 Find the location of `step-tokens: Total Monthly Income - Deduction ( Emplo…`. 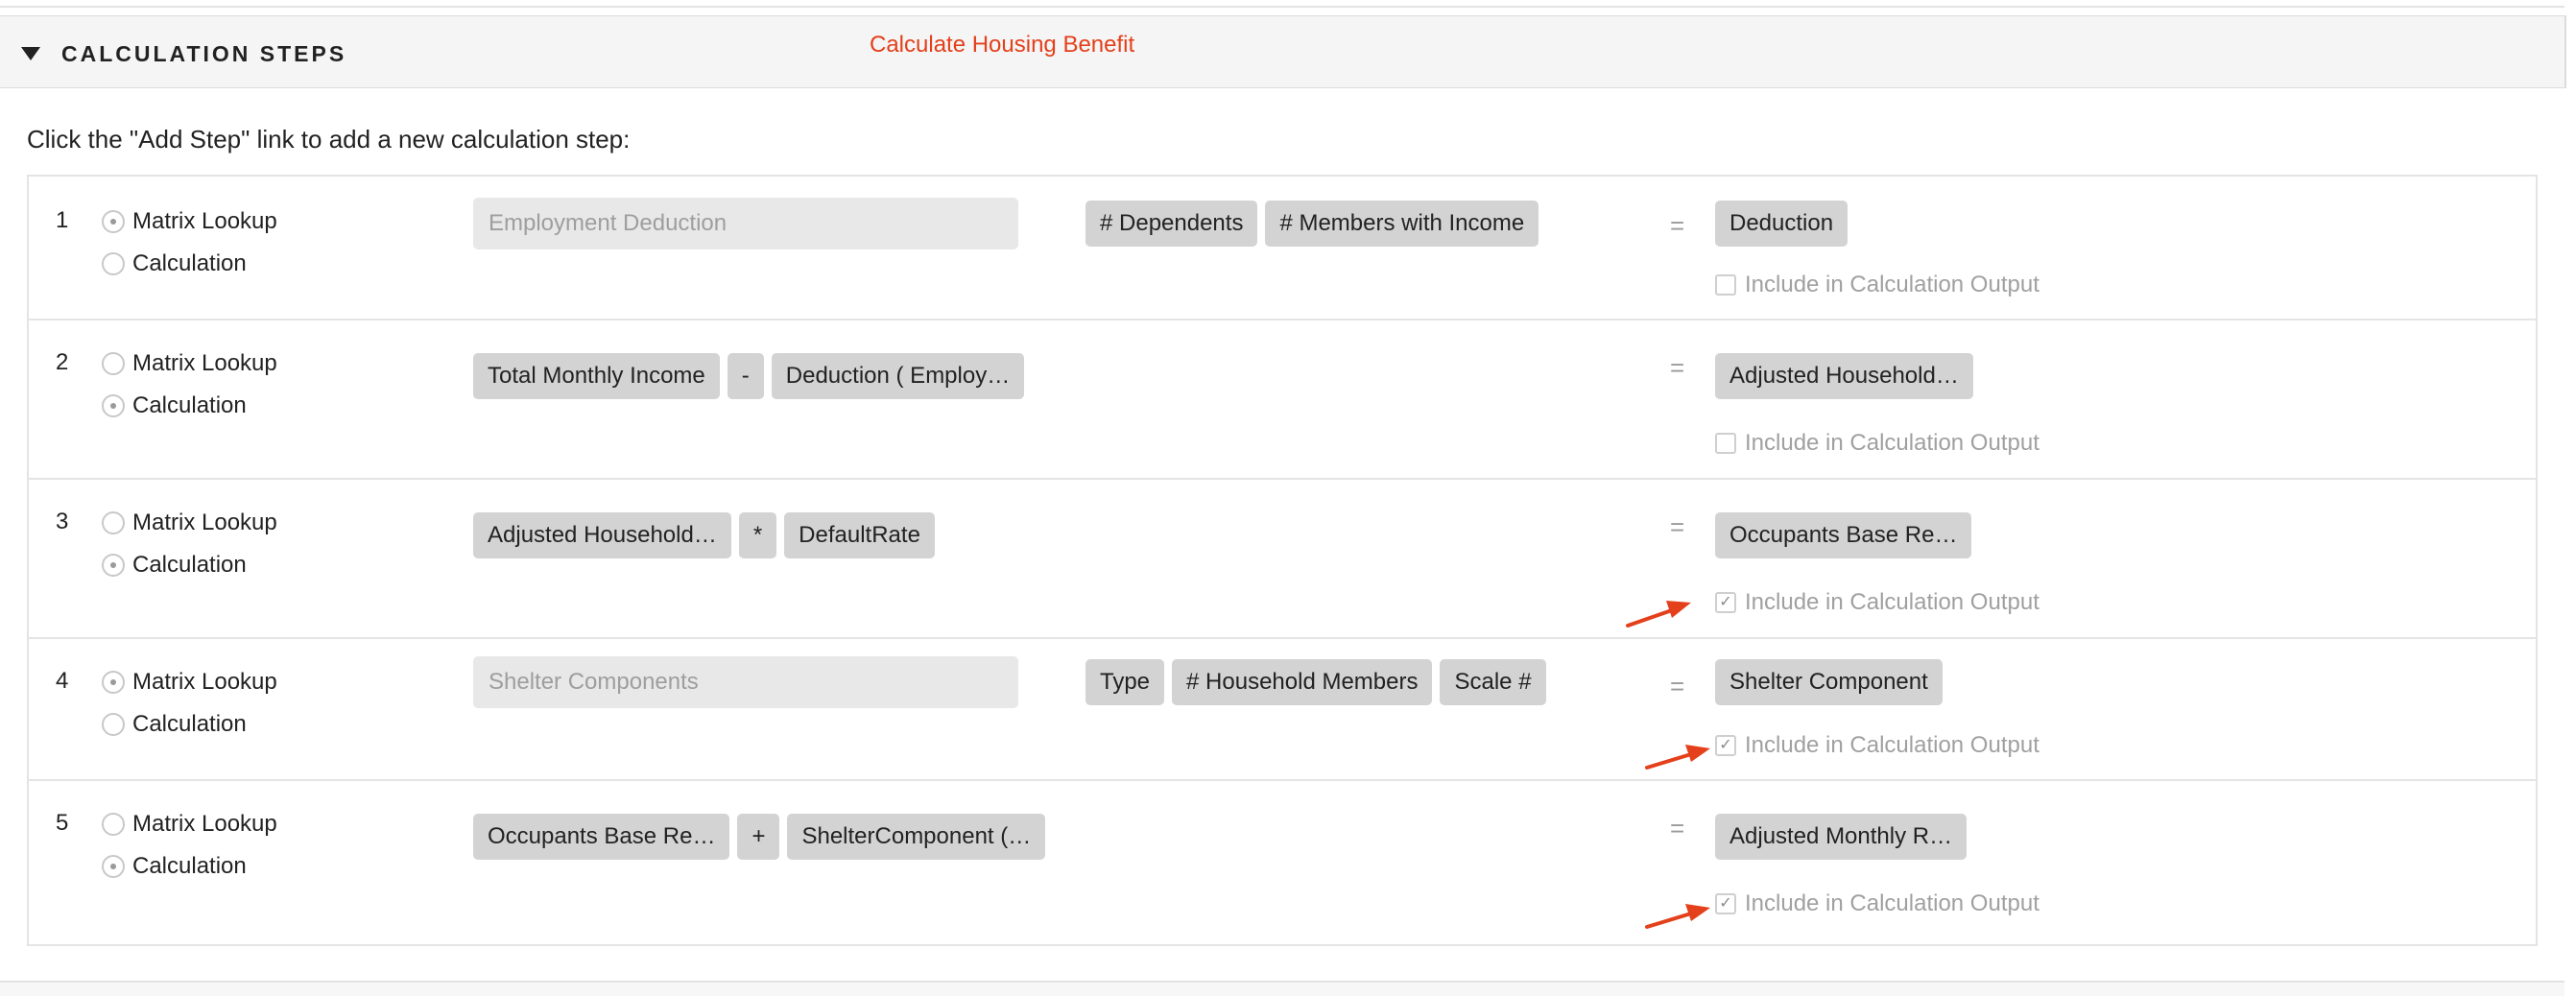

step-tokens: Total Monthly Income - Deduction ( Emplo… is located at coordinates (749, 376).